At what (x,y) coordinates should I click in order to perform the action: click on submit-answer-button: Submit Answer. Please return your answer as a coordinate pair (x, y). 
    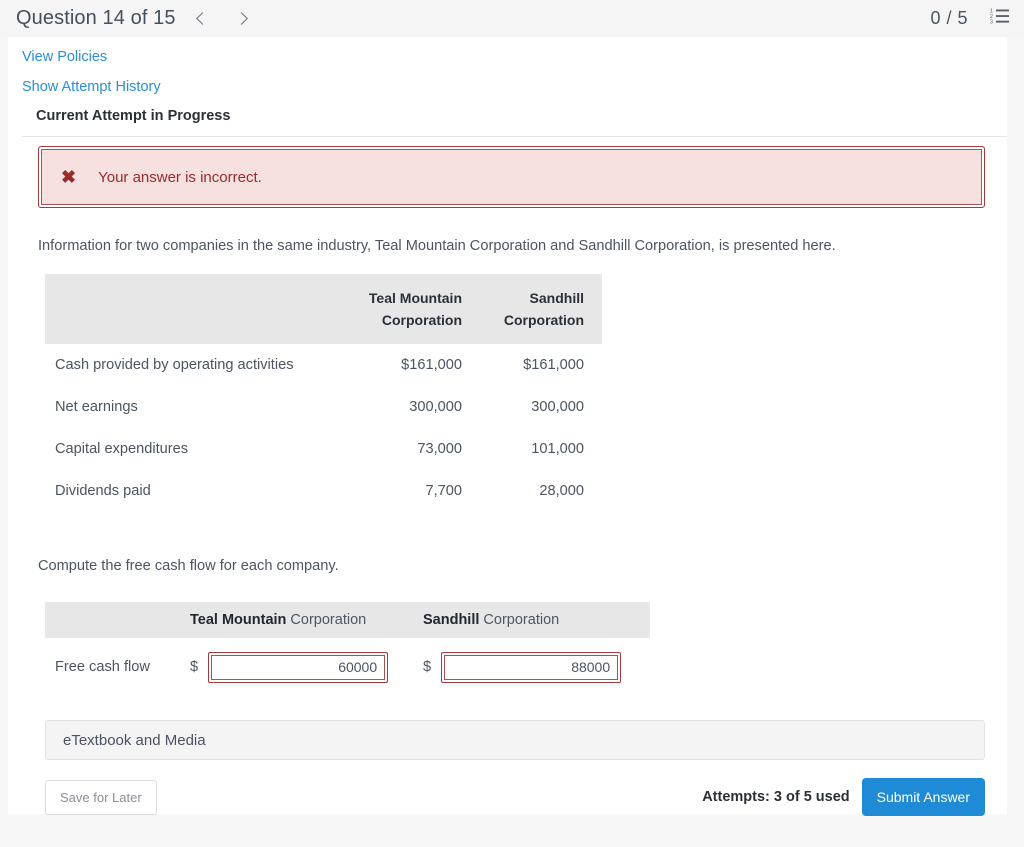
    Looking at the image, I should click on (923, 797).